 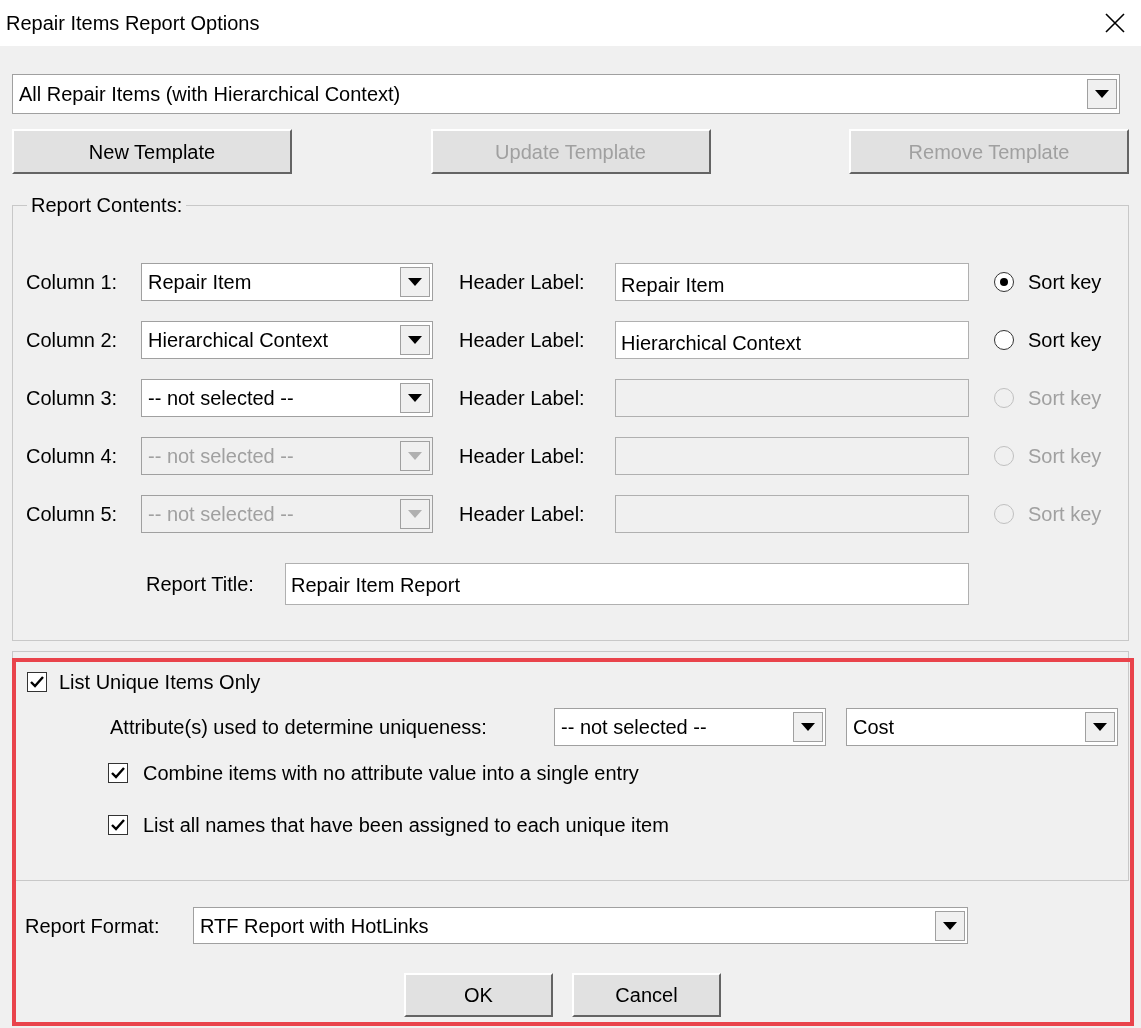 I want to click on field-label: Report Format:, so click(x=93, y=926).